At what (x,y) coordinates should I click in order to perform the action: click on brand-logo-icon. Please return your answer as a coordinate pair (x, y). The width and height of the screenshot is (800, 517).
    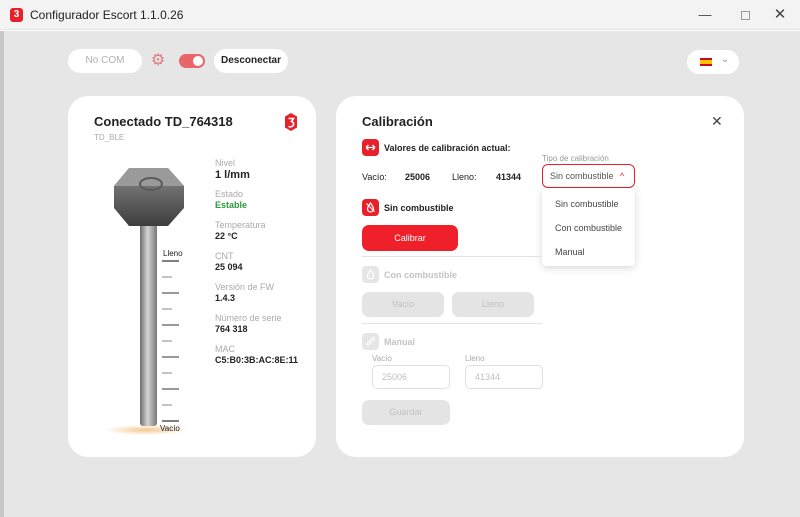
    Looking at the image, I should click on (291, 122).